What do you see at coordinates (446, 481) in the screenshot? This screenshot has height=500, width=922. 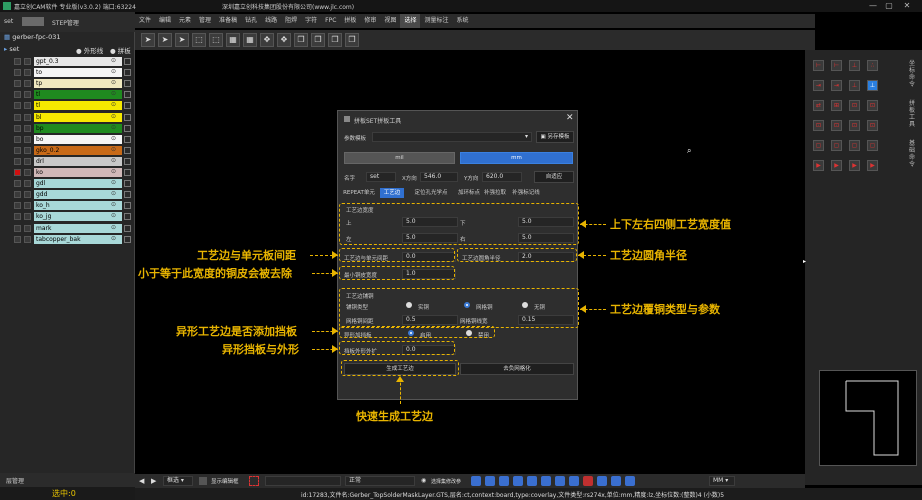 I see `pick-label: 选择集修改参` at bounding box center [446, 481].